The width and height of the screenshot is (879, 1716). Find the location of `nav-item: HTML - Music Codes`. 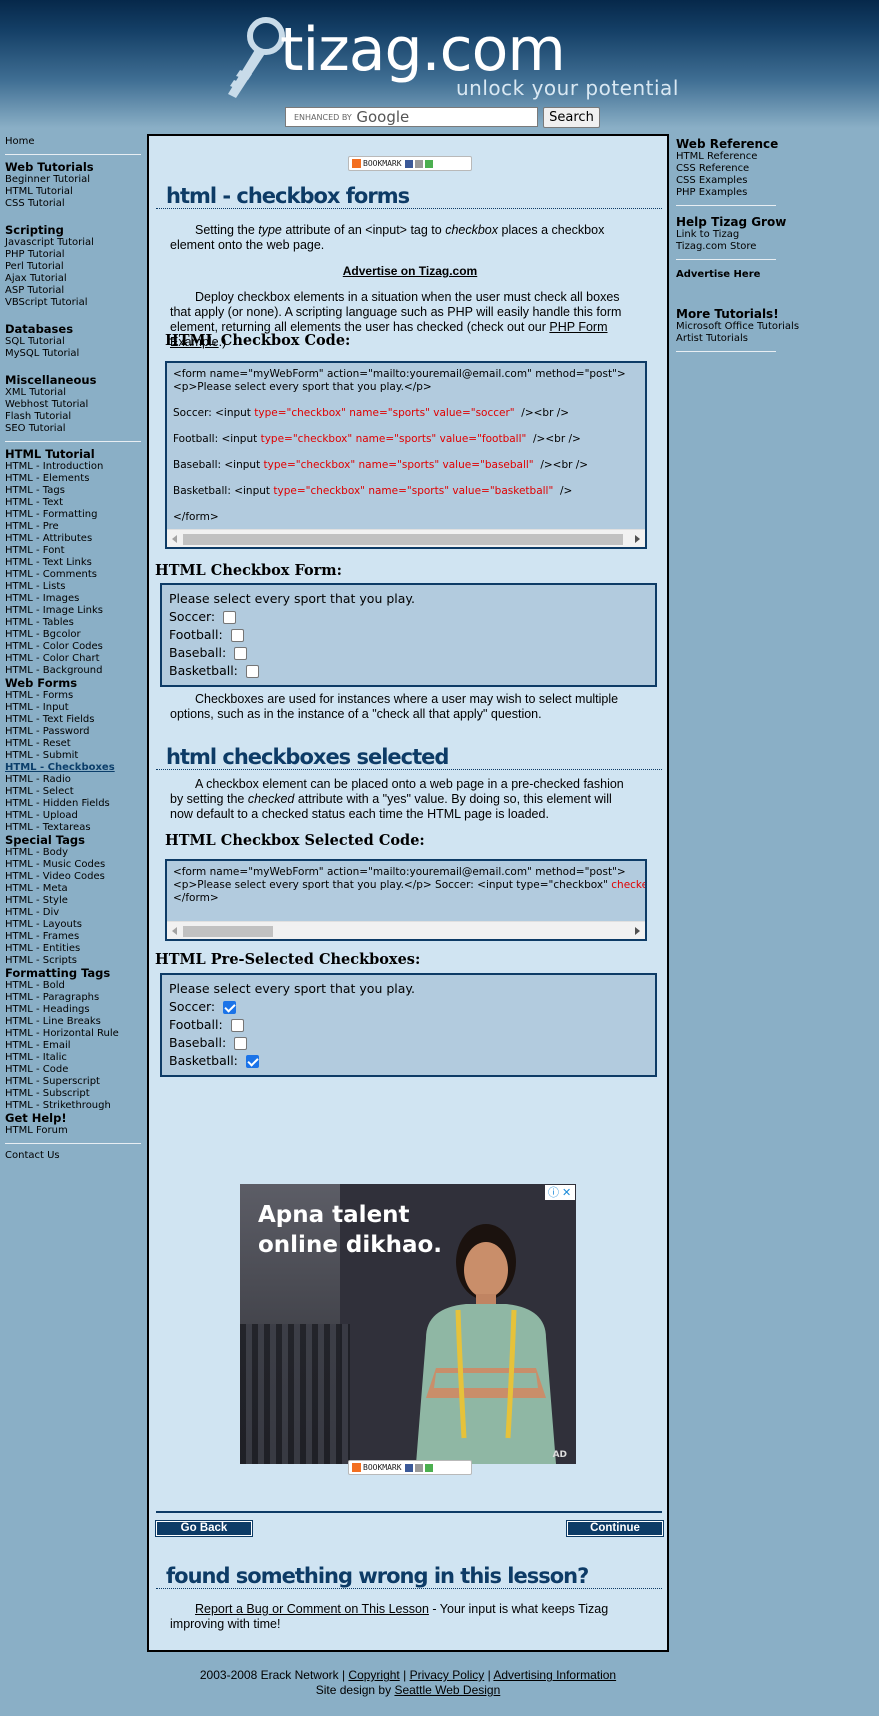

nav-item: HTML - Music Codes is located at coordinates (73, 865).